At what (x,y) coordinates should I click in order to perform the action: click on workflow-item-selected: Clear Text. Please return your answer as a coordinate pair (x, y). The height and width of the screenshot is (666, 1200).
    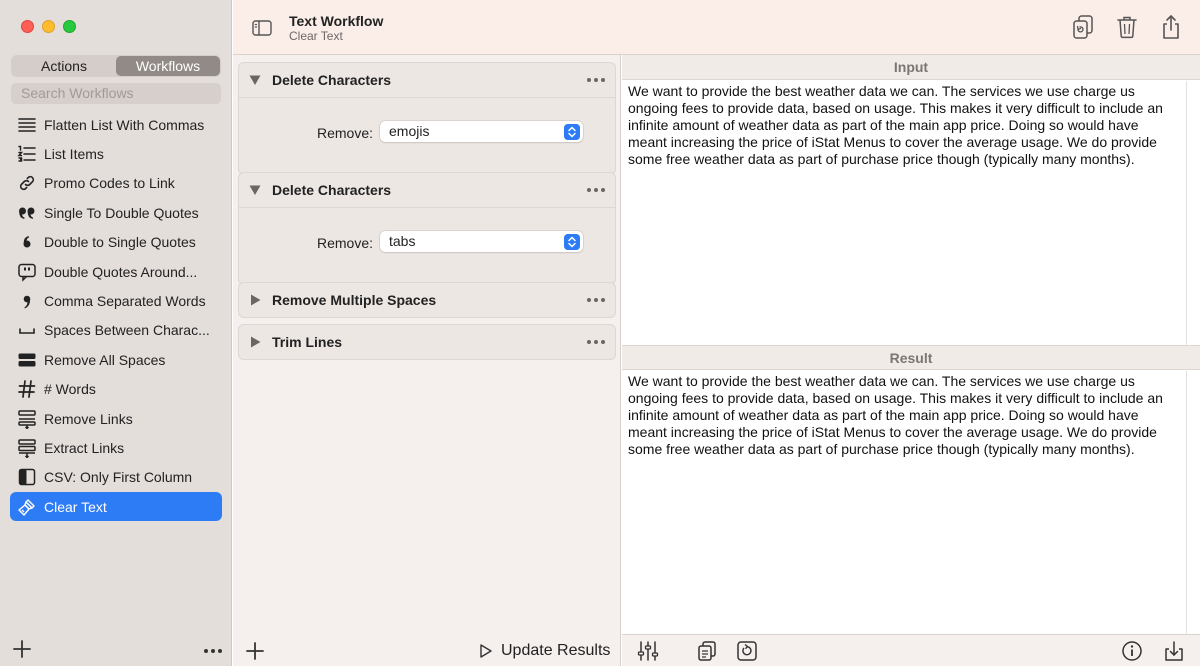
    Looking at the image, I should click on (116, 507).